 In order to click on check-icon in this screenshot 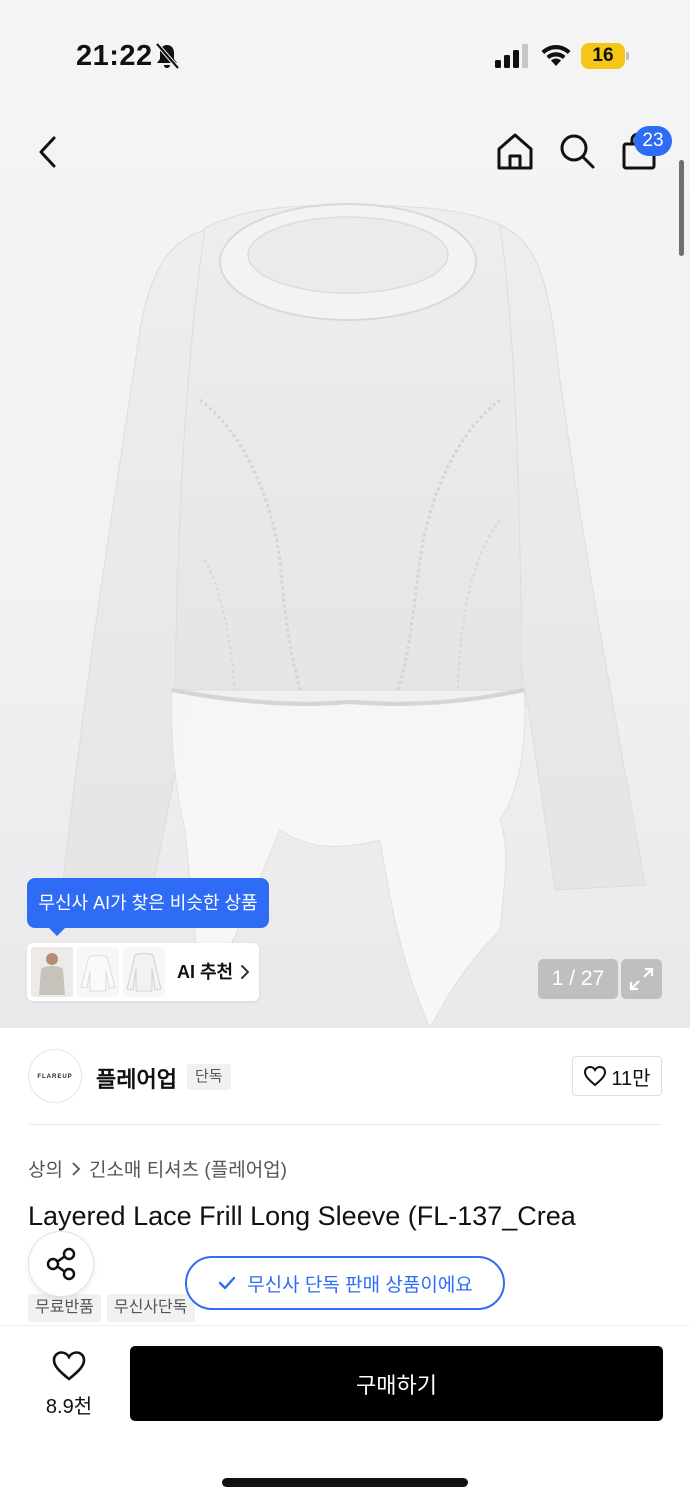, I will do `click(227, 1283)`.